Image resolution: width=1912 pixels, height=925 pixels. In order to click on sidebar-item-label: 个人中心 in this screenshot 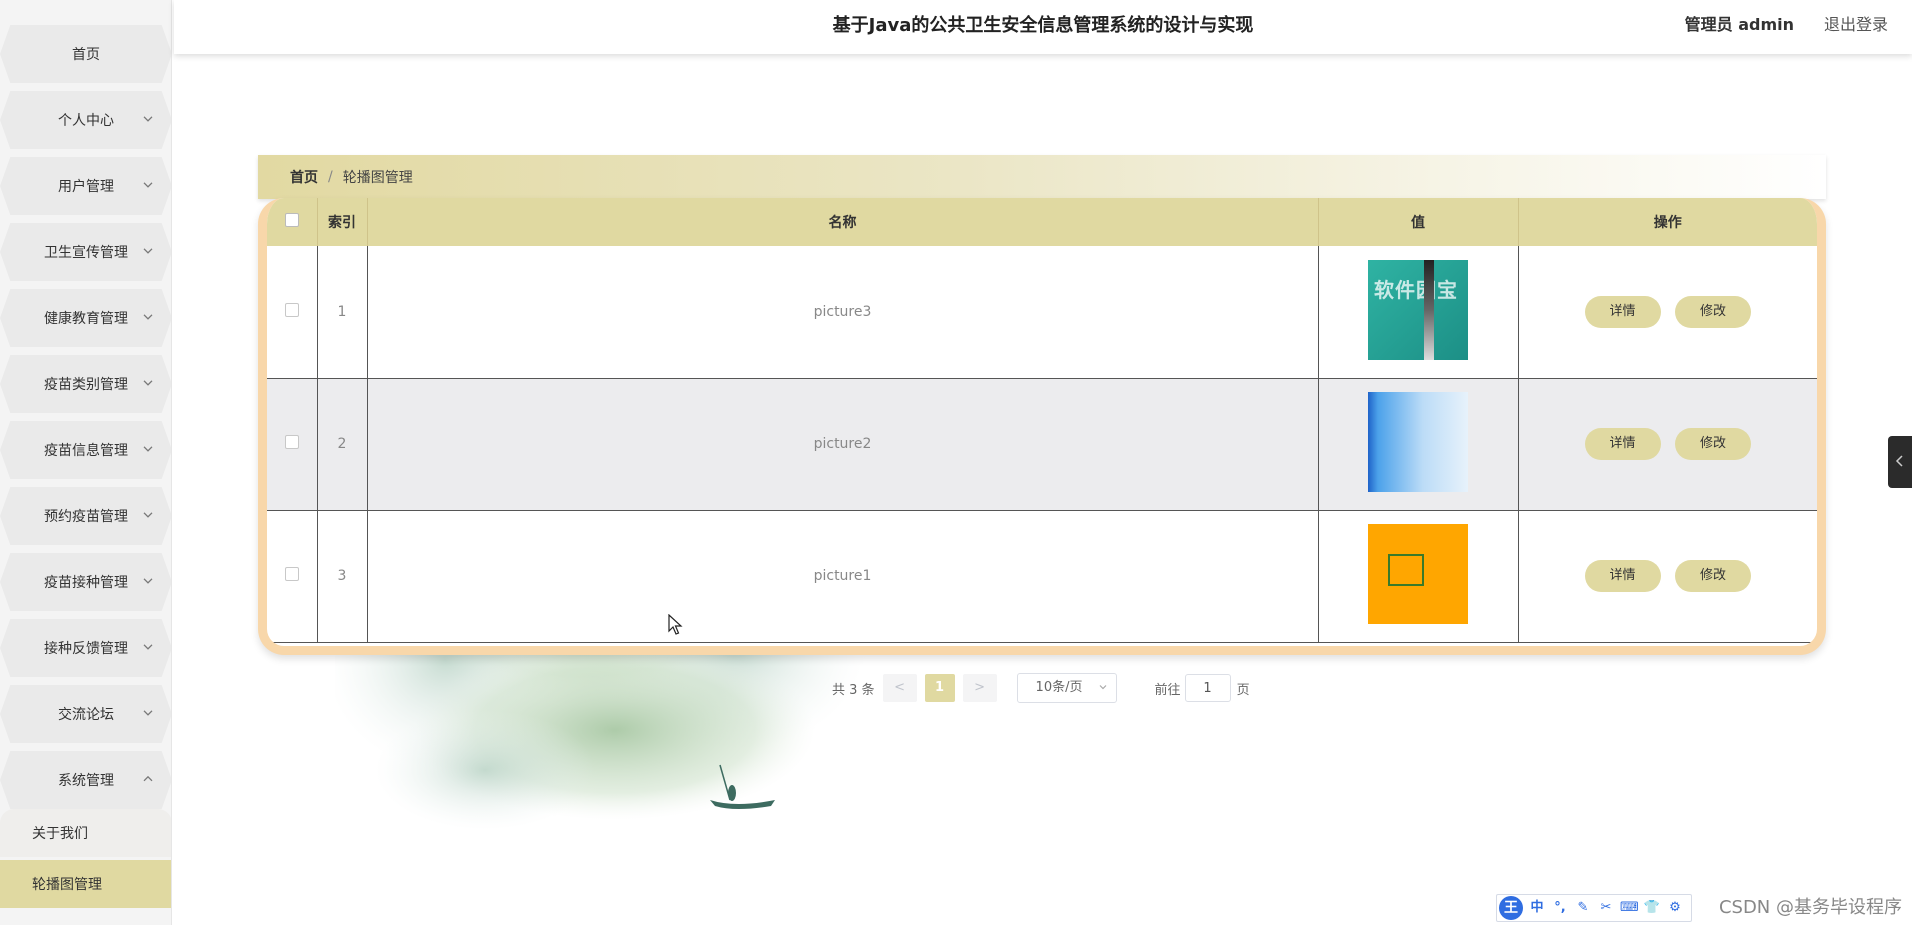, I will do `click(86, 121)`.